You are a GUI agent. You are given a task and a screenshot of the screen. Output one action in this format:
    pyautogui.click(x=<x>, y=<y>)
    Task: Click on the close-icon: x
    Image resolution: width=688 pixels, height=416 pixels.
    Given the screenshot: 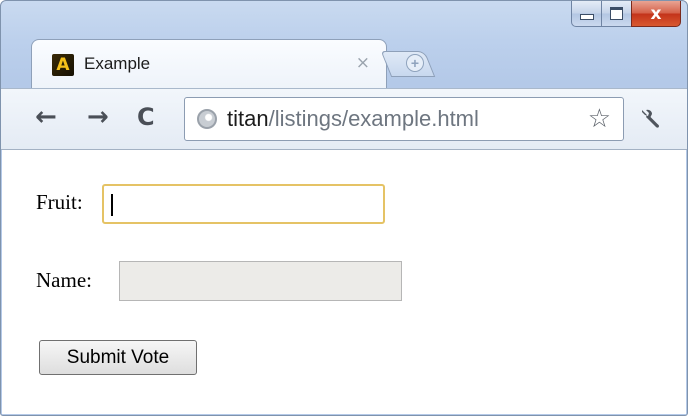 What is the action you would take?
    pyautogui.click(x=656, y=13)
    